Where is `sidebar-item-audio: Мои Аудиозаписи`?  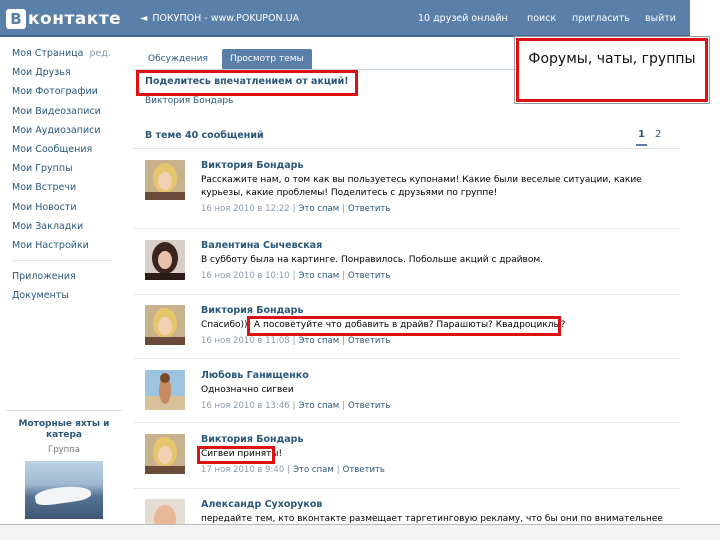
sidebar-item-audio: Мои Аудиозаписи is located at coordinates (67, 130).